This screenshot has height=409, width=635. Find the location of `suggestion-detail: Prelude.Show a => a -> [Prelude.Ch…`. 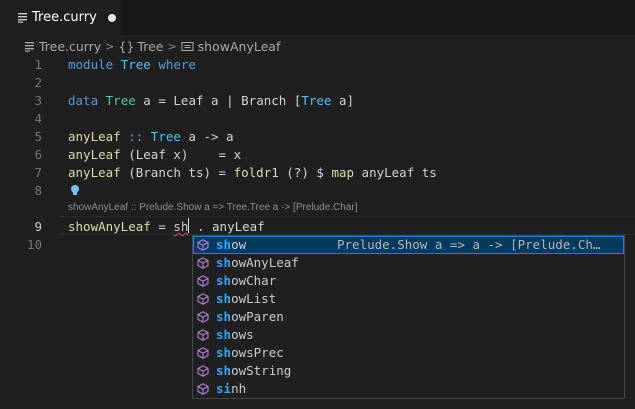

suggestion-detail: Prelude.Show a => a -> [Prelude.Ch… is located at coordinates (469, 244).